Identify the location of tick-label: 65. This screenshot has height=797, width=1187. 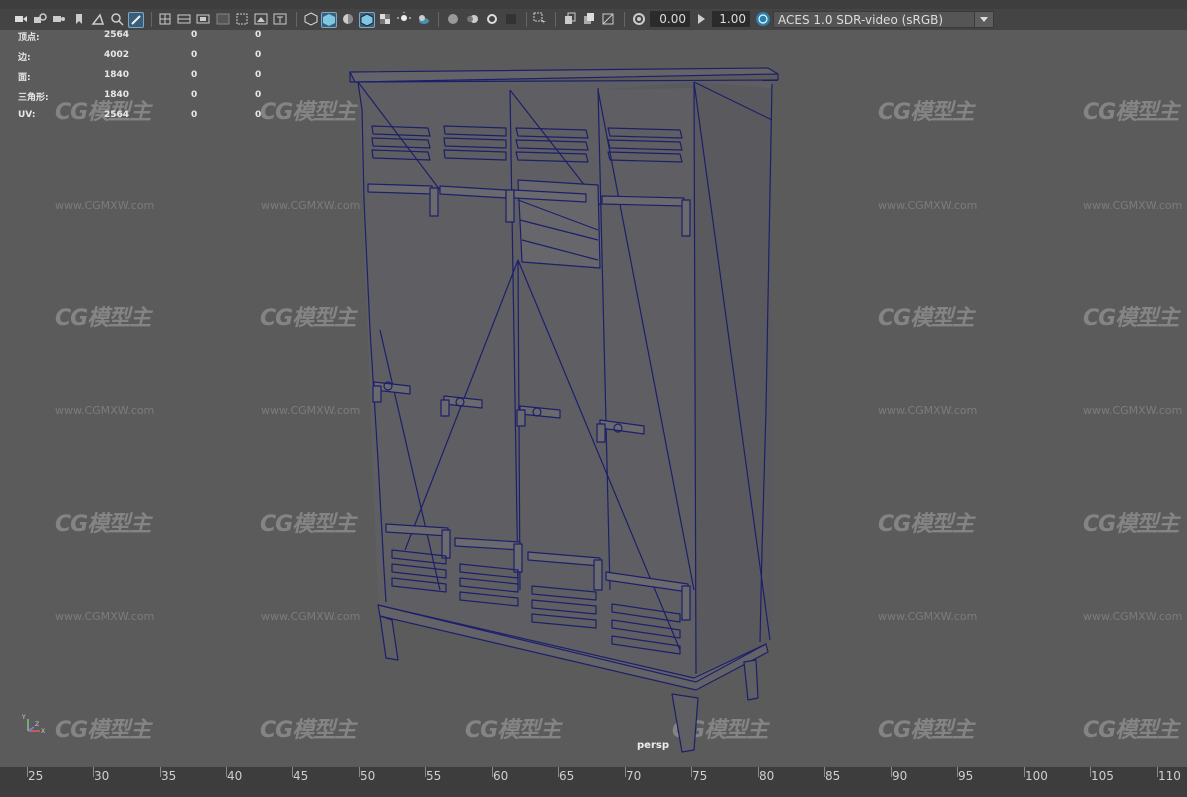
(567, 776).